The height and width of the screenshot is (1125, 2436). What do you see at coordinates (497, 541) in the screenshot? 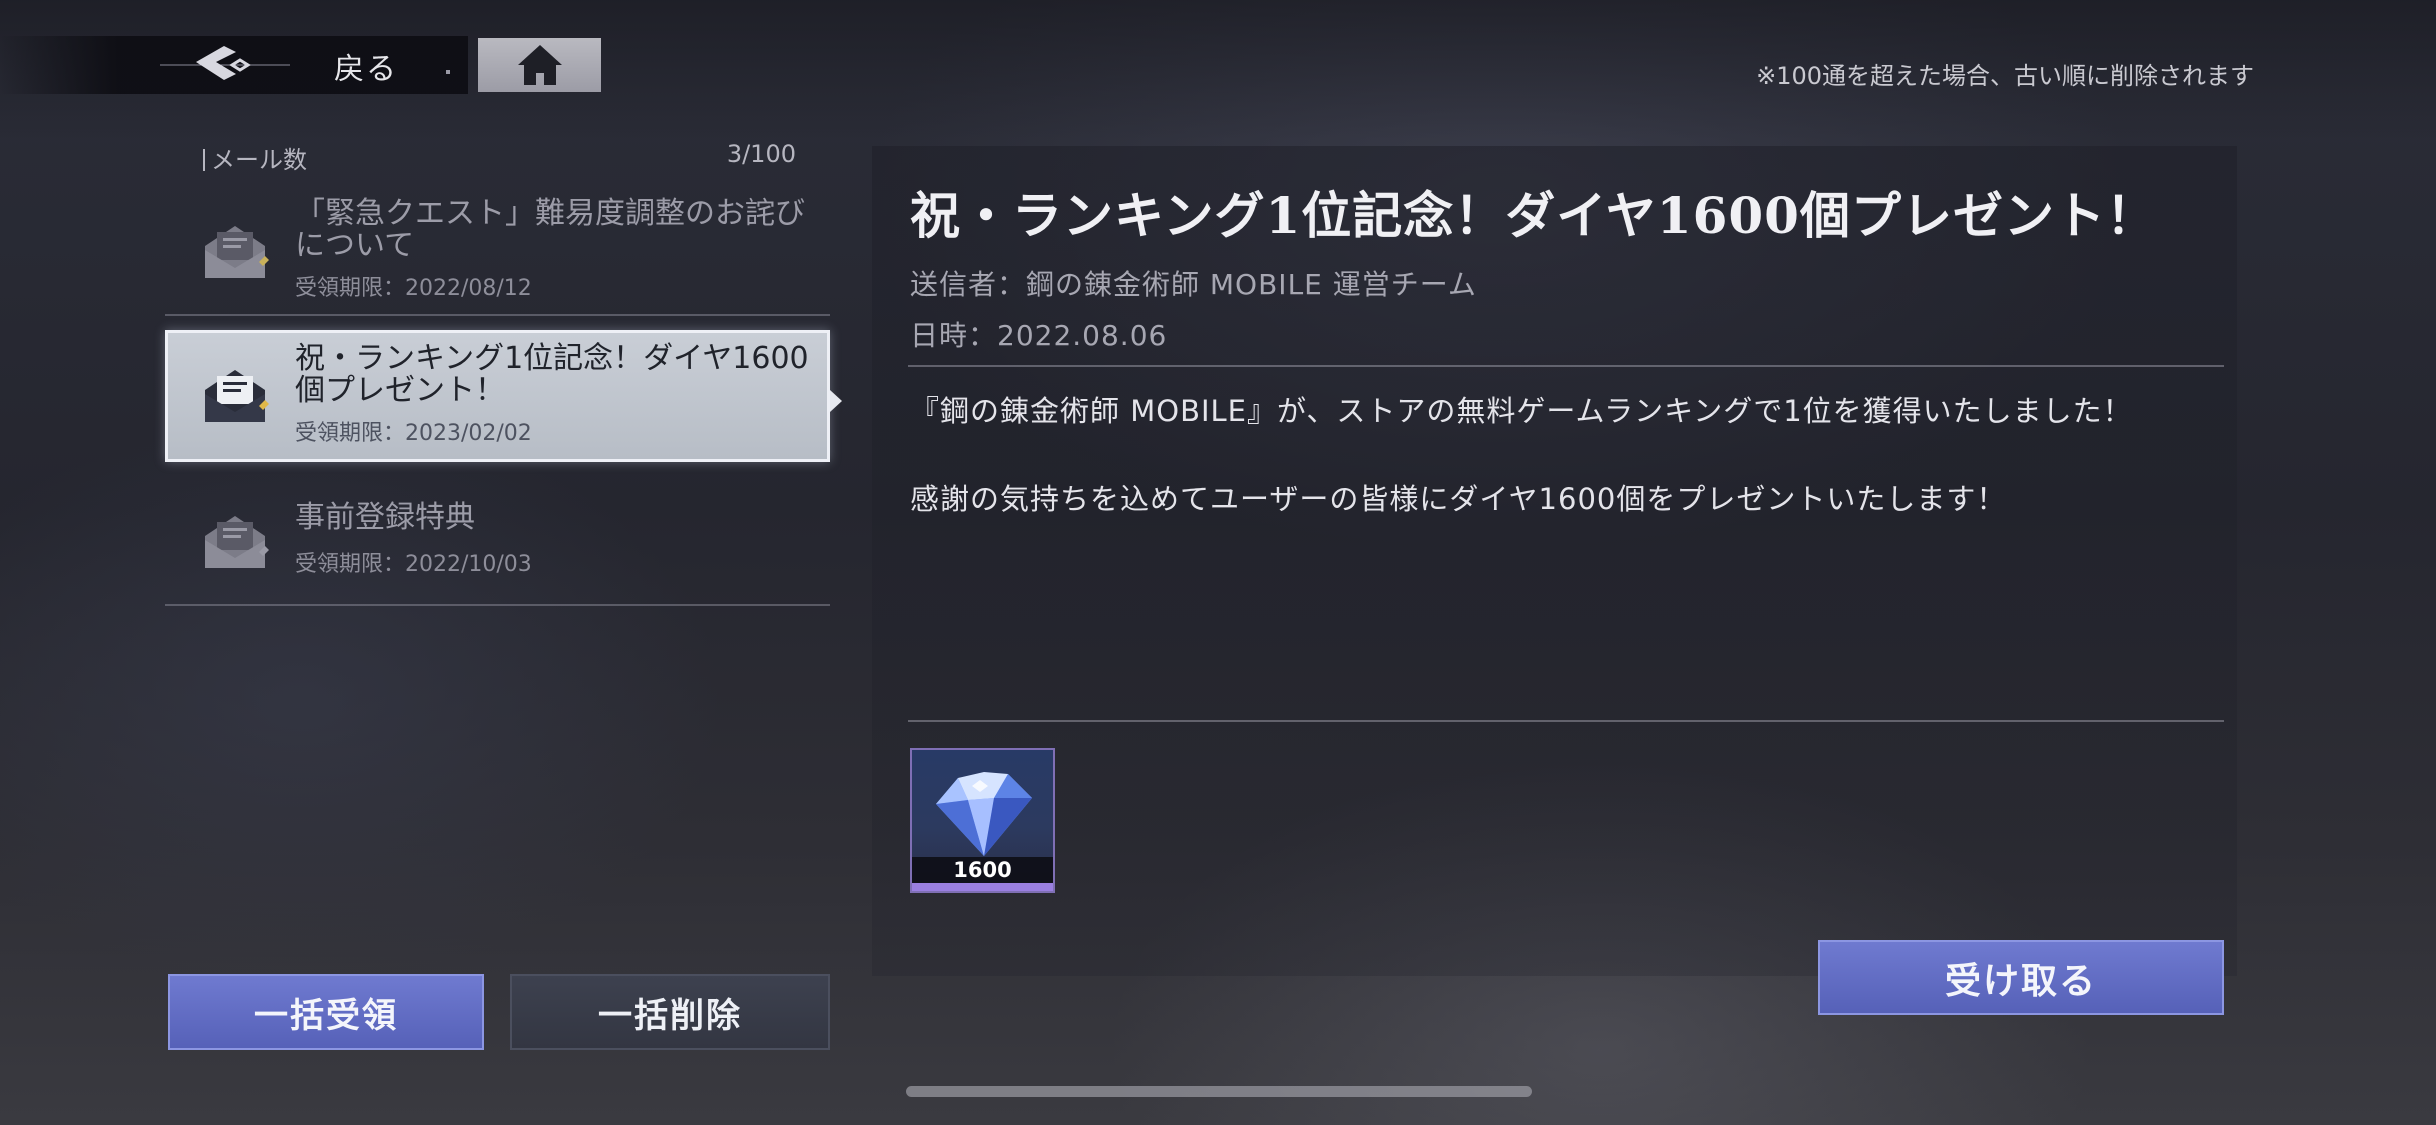
I see `mail-list-item: 事前登録特典 受領期限：2022/10/03` at bounding box center [497, 541].